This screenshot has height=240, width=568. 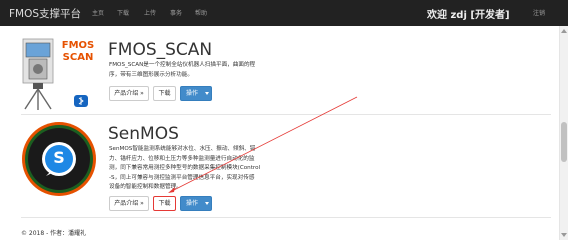 What do you see at coordinates (286, 217) in the screenshot?
I see `divider` at bounding box center [286, 217].